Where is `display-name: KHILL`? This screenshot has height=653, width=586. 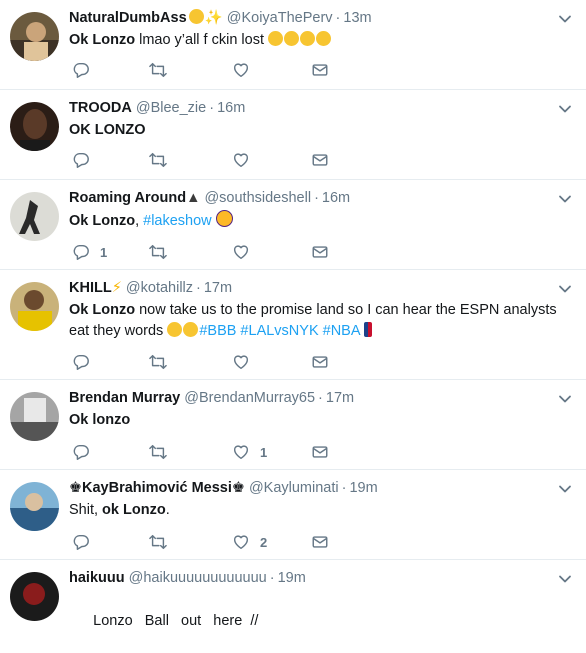 display-name: KHILL is located at coordinates (90, 288).